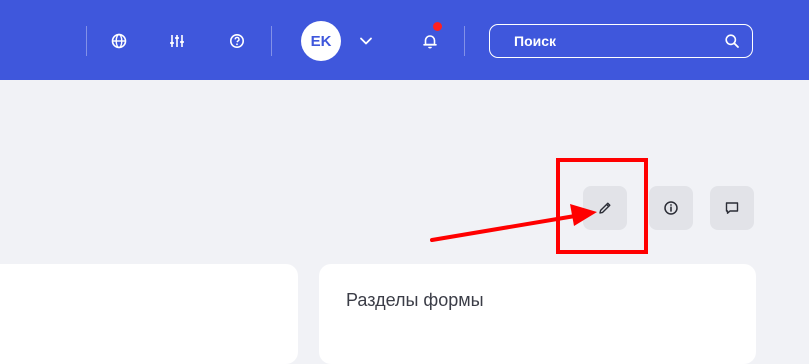 The height and width of the screenshot is (364, 809). I want to click on comments-button, so click(732, 208).